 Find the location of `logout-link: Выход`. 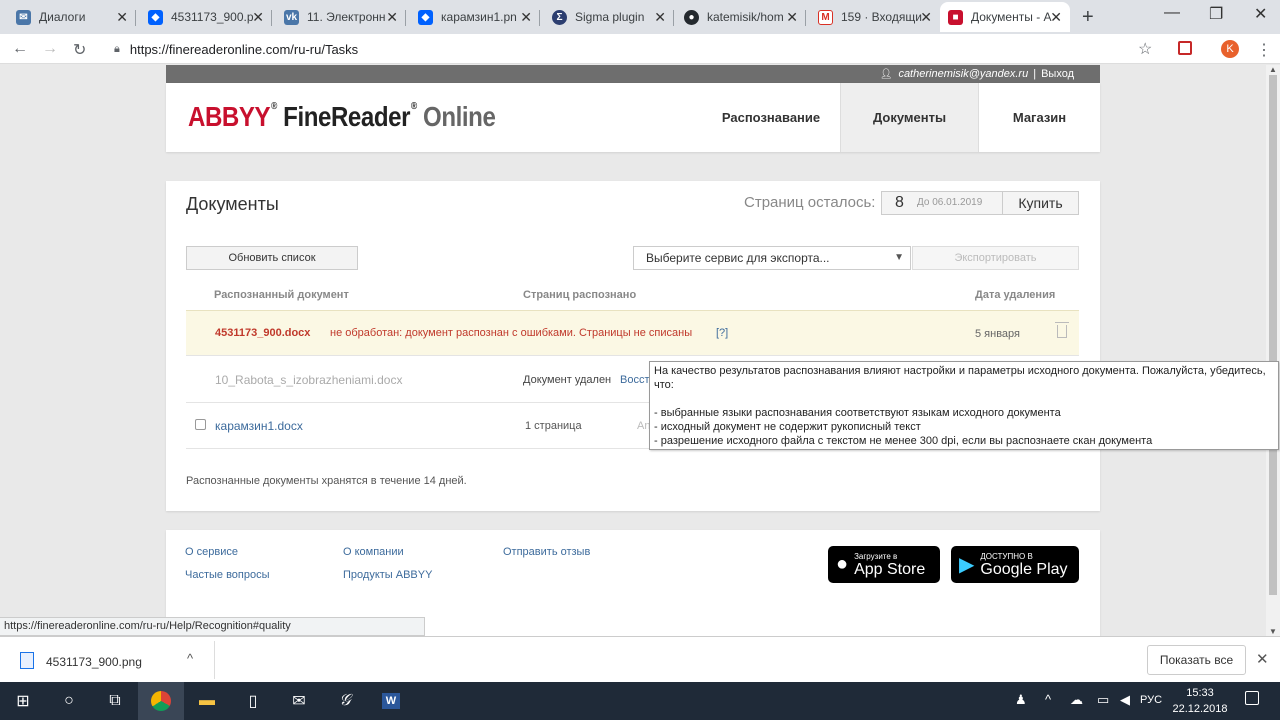

logout-link: Выход is located at coordinates (1057, 74).